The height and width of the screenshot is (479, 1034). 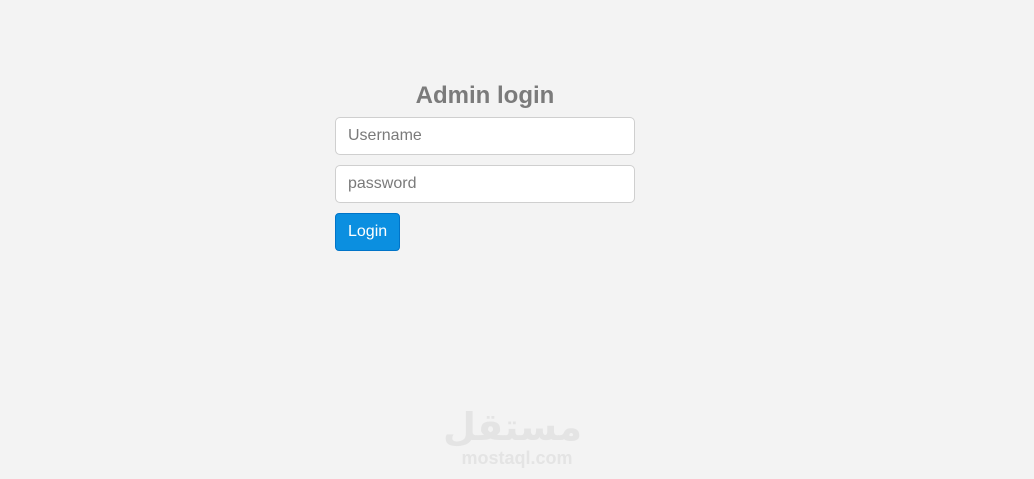 I want to click on watermark-latin-text: mostaql.com, so click(x=517, y=458).